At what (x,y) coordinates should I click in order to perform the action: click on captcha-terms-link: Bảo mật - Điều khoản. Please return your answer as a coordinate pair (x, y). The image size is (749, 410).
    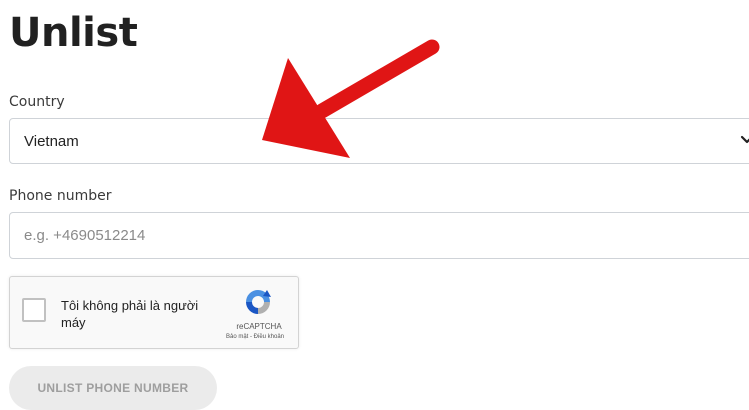
    Looking at the image, I should click on (255, 337).